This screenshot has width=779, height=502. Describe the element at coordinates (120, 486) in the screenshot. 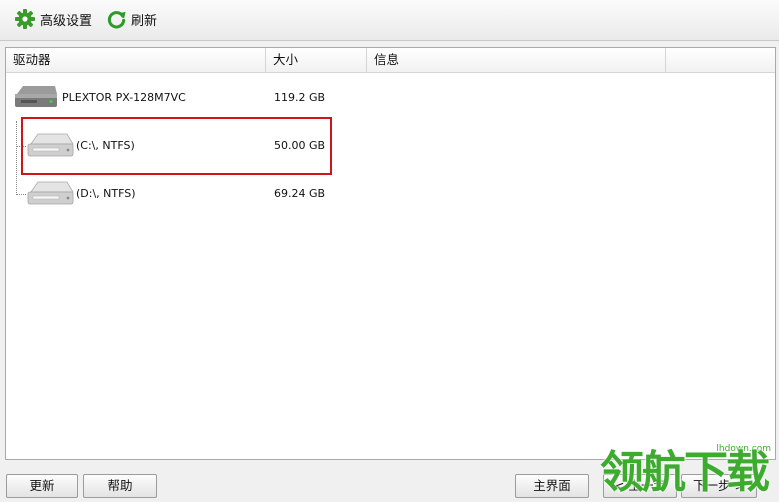

I see `help-button: 帮助` at that location.